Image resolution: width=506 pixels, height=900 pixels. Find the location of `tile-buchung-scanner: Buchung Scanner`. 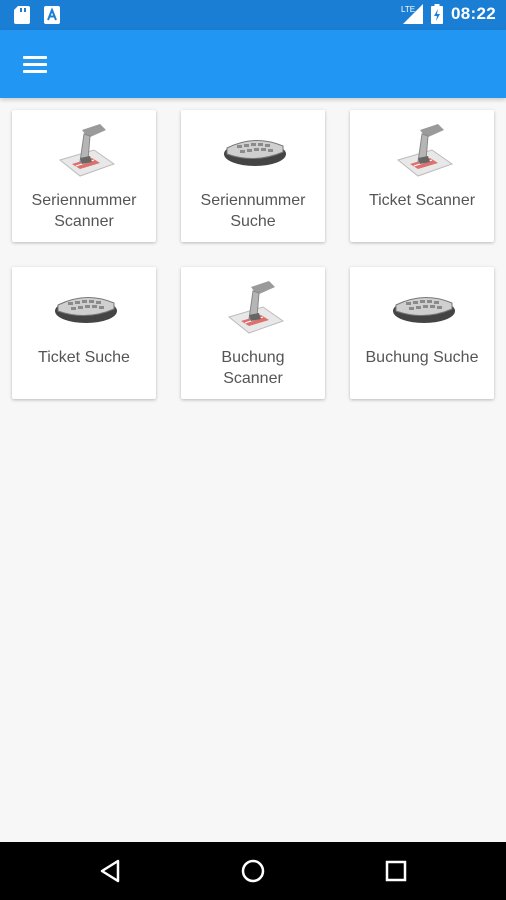

tile-buchung-scanner: Buchung Scanner is located at coordinates (253, 333).